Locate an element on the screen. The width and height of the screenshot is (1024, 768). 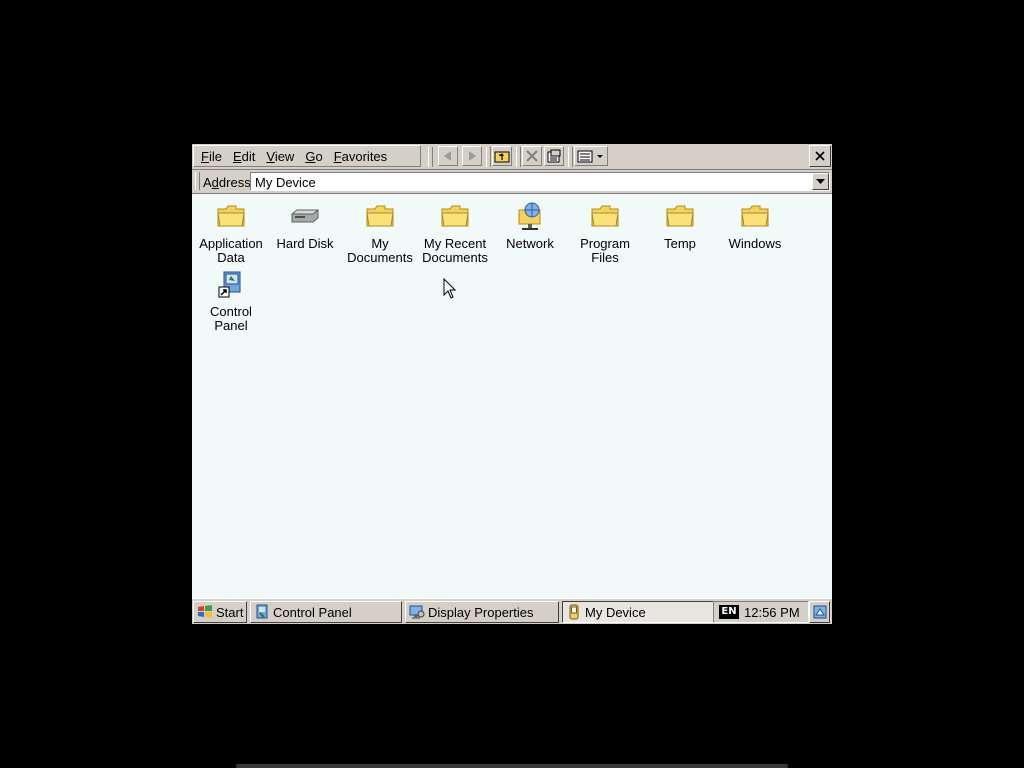
clock: 12:56 PM is located at coordinates (772, 612).